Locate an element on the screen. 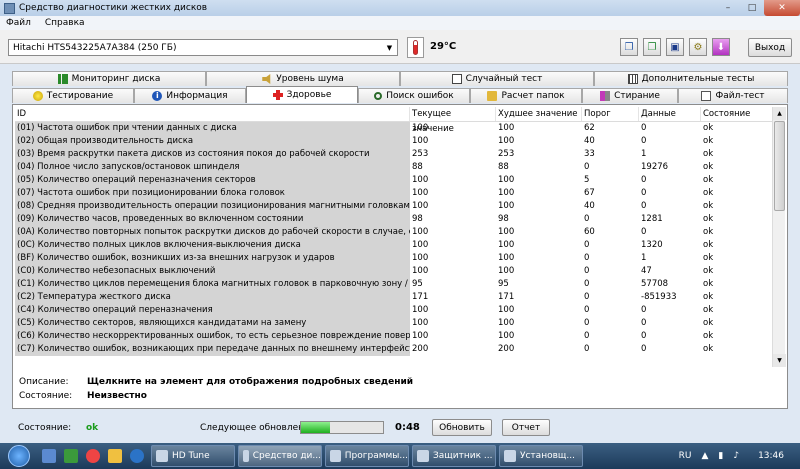  report-button: Отчет is located at coordinates (526, 427).